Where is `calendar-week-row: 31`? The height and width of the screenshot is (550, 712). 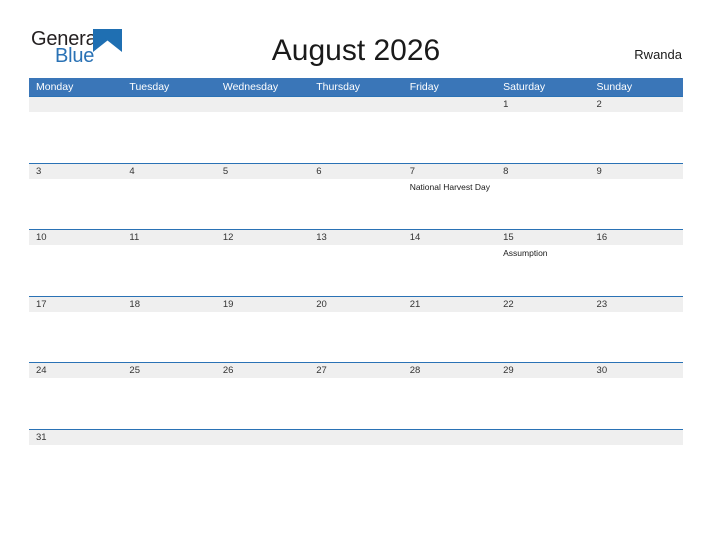
calendar-week-row: 31 is located at coordinates (356, 462).